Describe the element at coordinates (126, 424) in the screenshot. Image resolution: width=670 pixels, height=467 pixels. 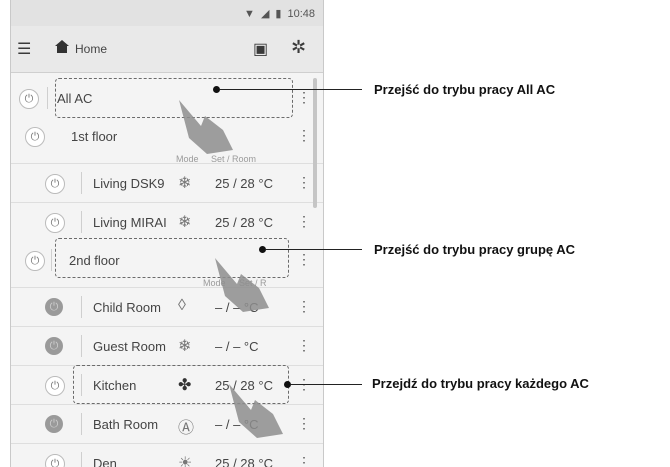
I see `room-name: Bath Room` at that location.